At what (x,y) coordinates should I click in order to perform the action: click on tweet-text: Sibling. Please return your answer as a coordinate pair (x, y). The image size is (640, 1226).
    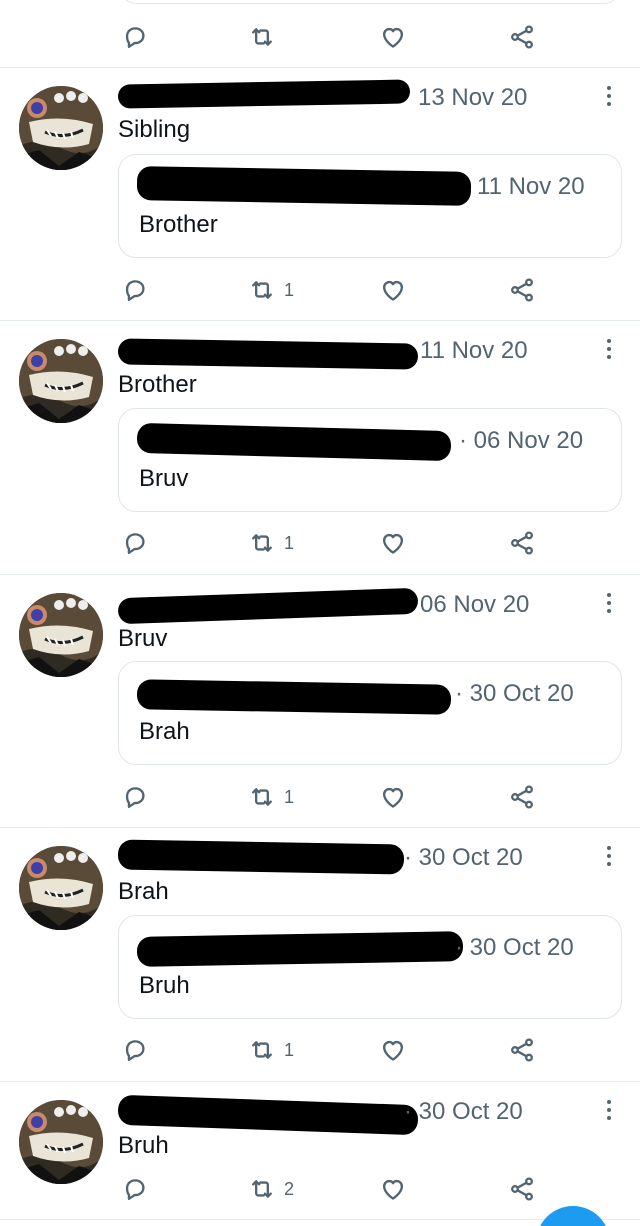
    Looking at the image, I should click on (154, 129).